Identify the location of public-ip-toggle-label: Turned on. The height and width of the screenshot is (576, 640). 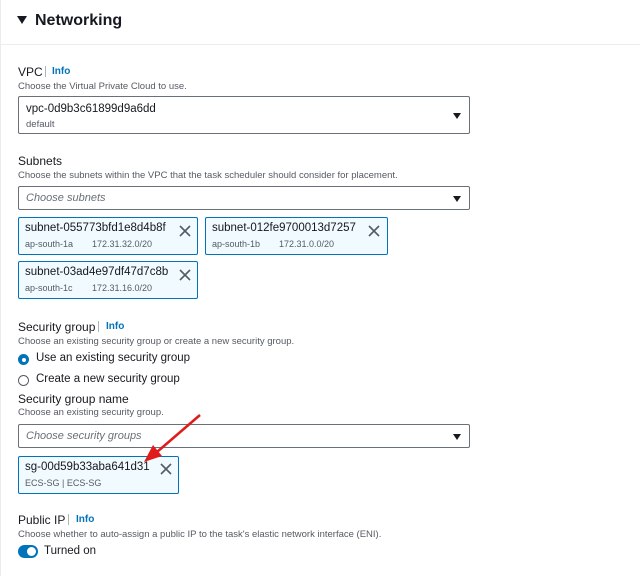
(70, 551).